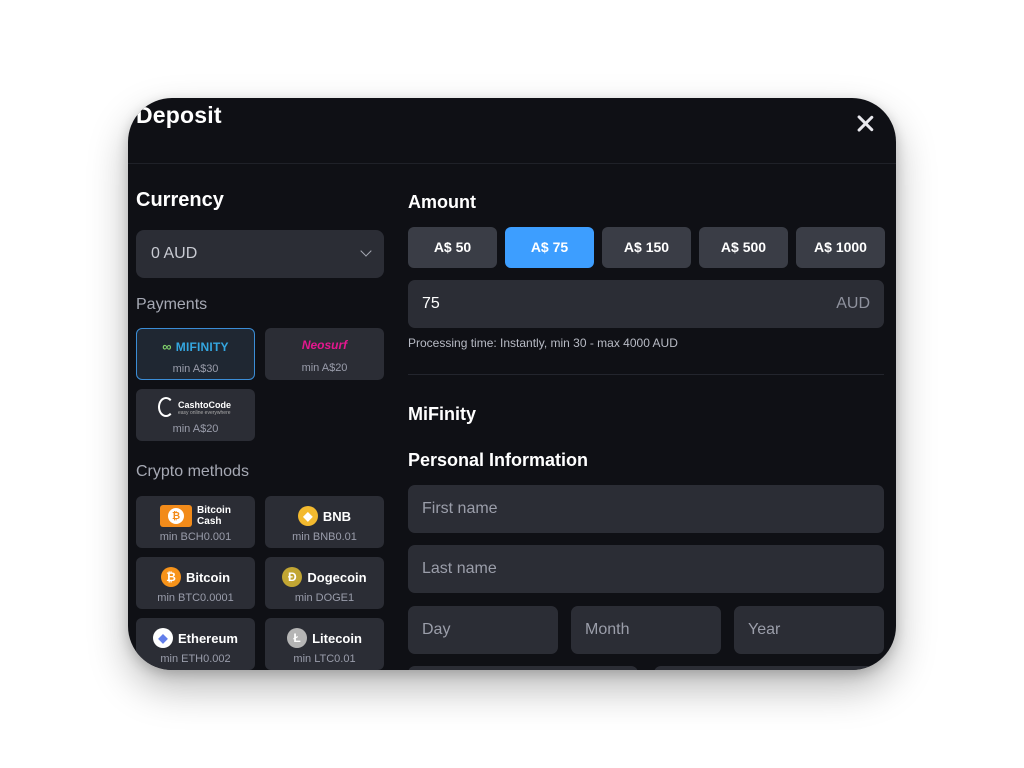 The width and height of the screenshot is (1024, 768). What do you see at coordinates (646, 509) in the screenshot?
I see `first-name-field: First name` at bounding box center [646, 509].